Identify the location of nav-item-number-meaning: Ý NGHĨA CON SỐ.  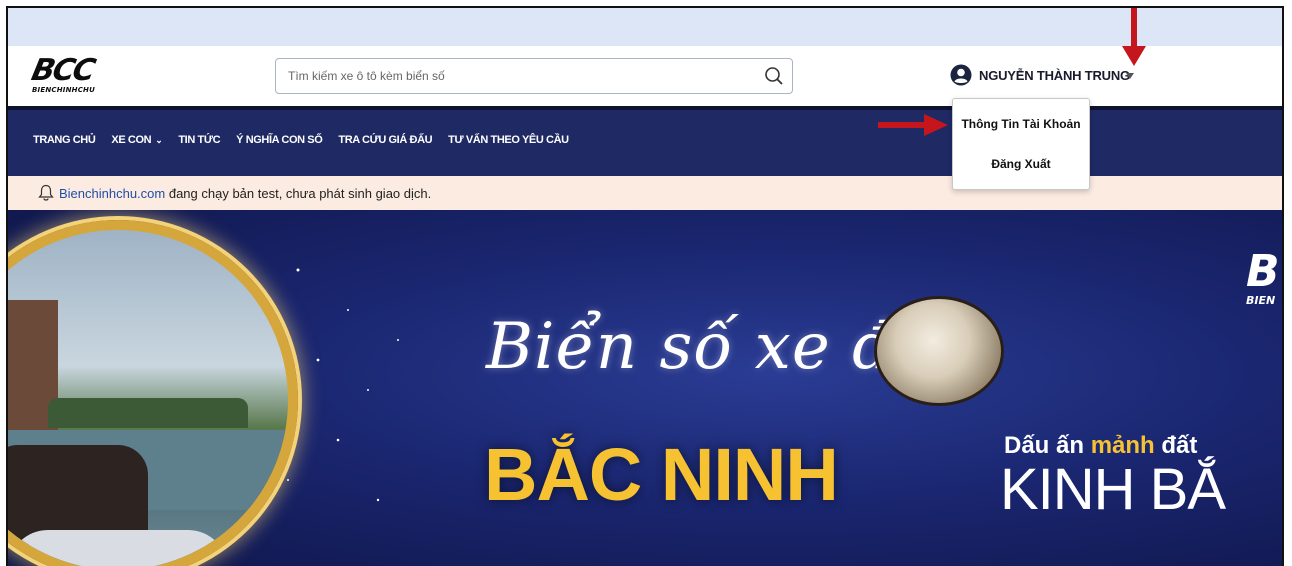
(279, 140).